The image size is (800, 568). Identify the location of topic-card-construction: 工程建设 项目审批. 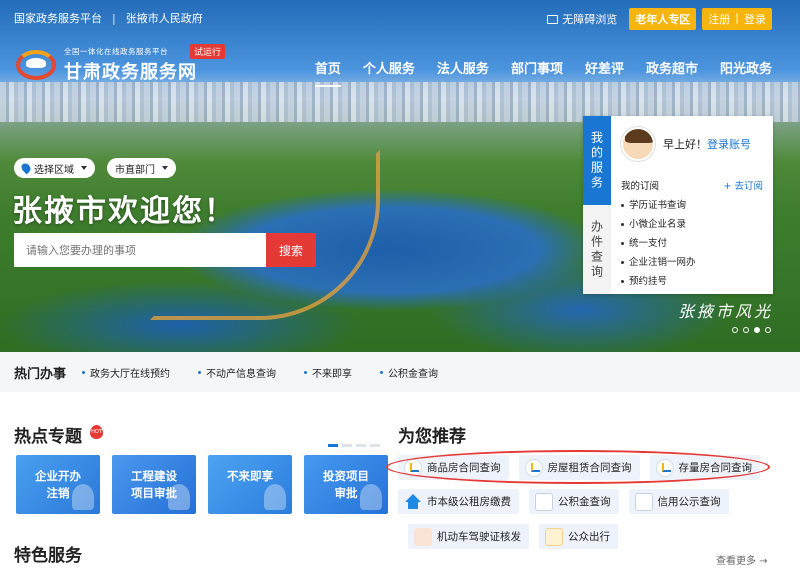
(154, 484).